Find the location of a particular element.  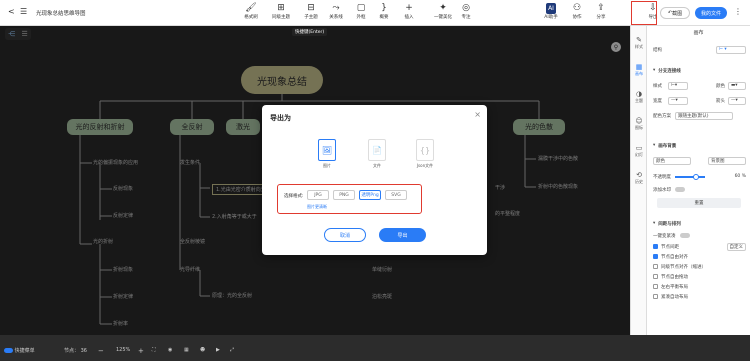

layout-checkbox-row: 左右平衡布局 is located at coordinates (699, 286).